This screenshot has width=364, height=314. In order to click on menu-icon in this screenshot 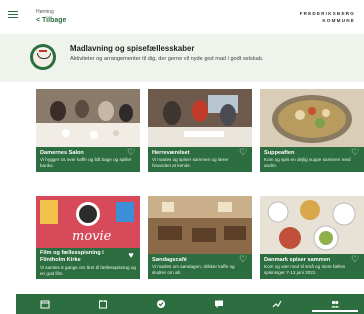, I will do `click(13, 14)`.